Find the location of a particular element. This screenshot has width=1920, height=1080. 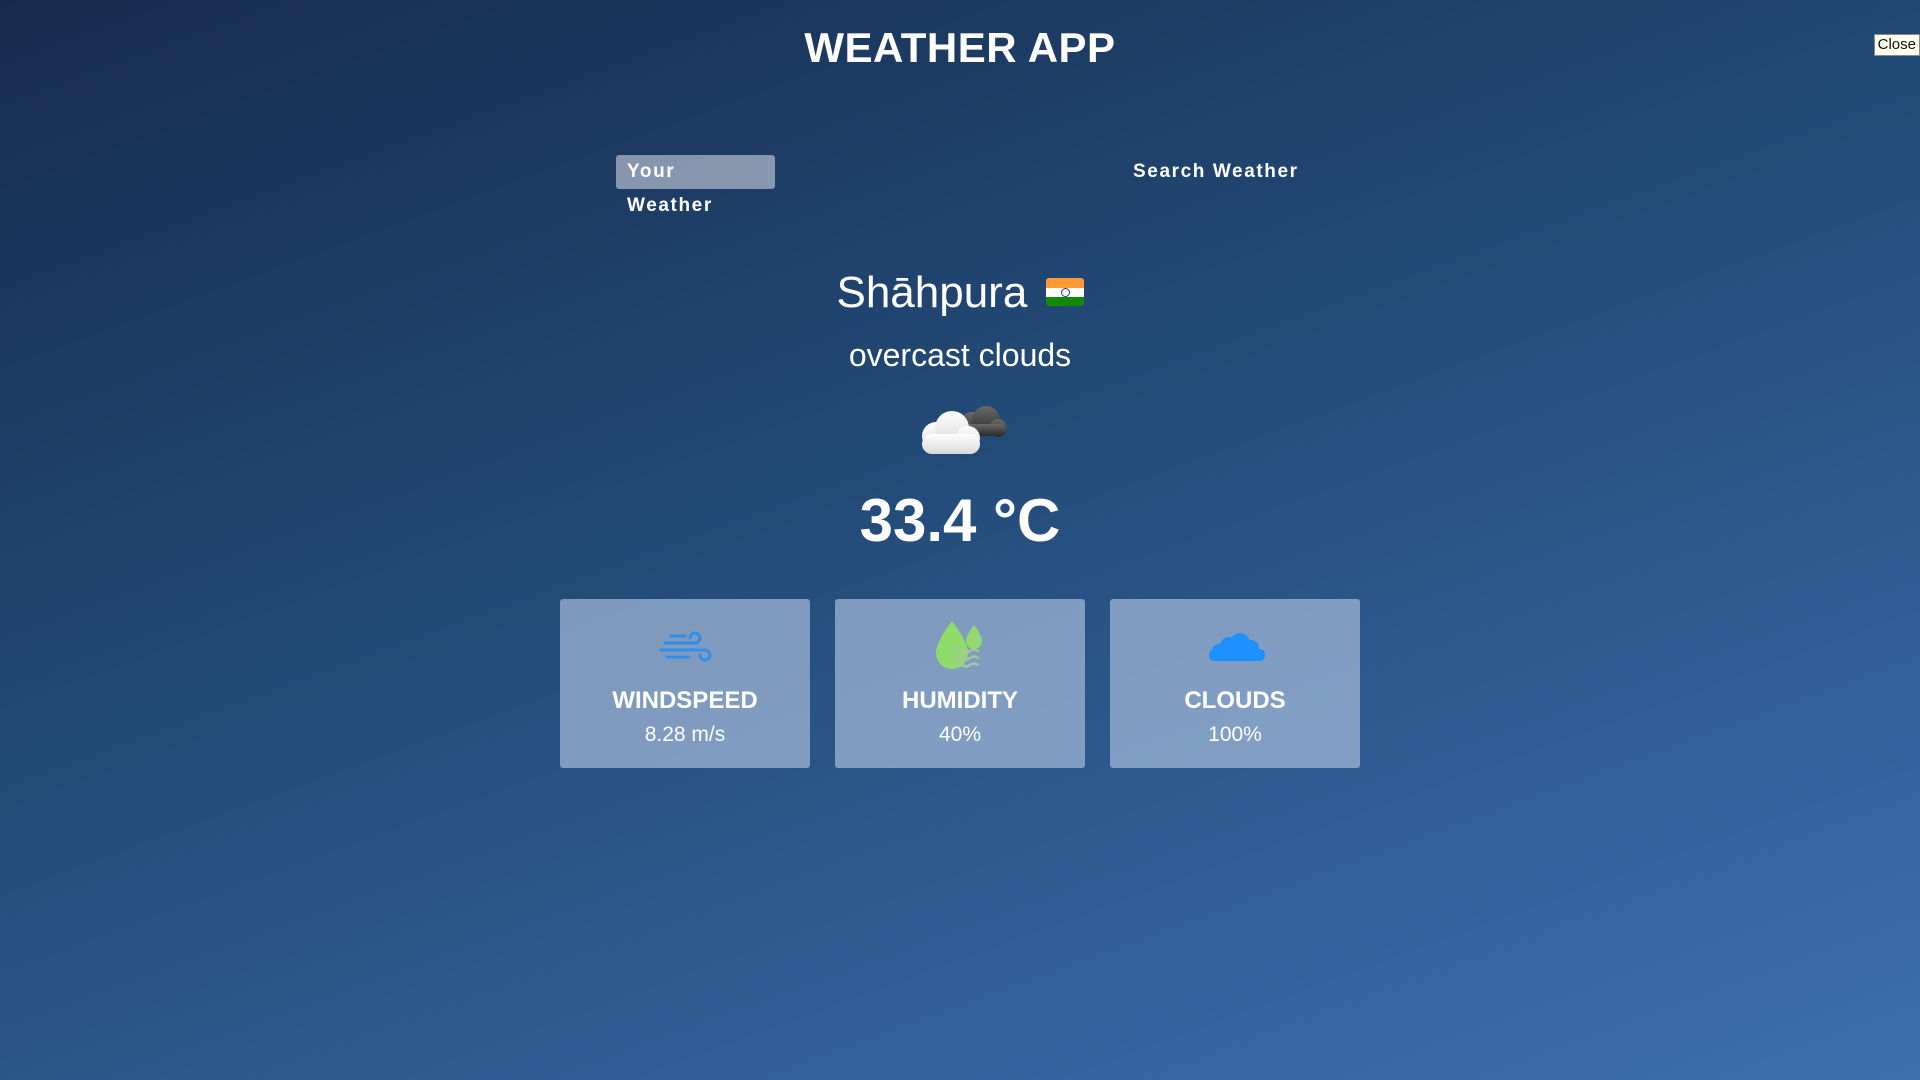

wind-icon is located at coordinates (685, 647).